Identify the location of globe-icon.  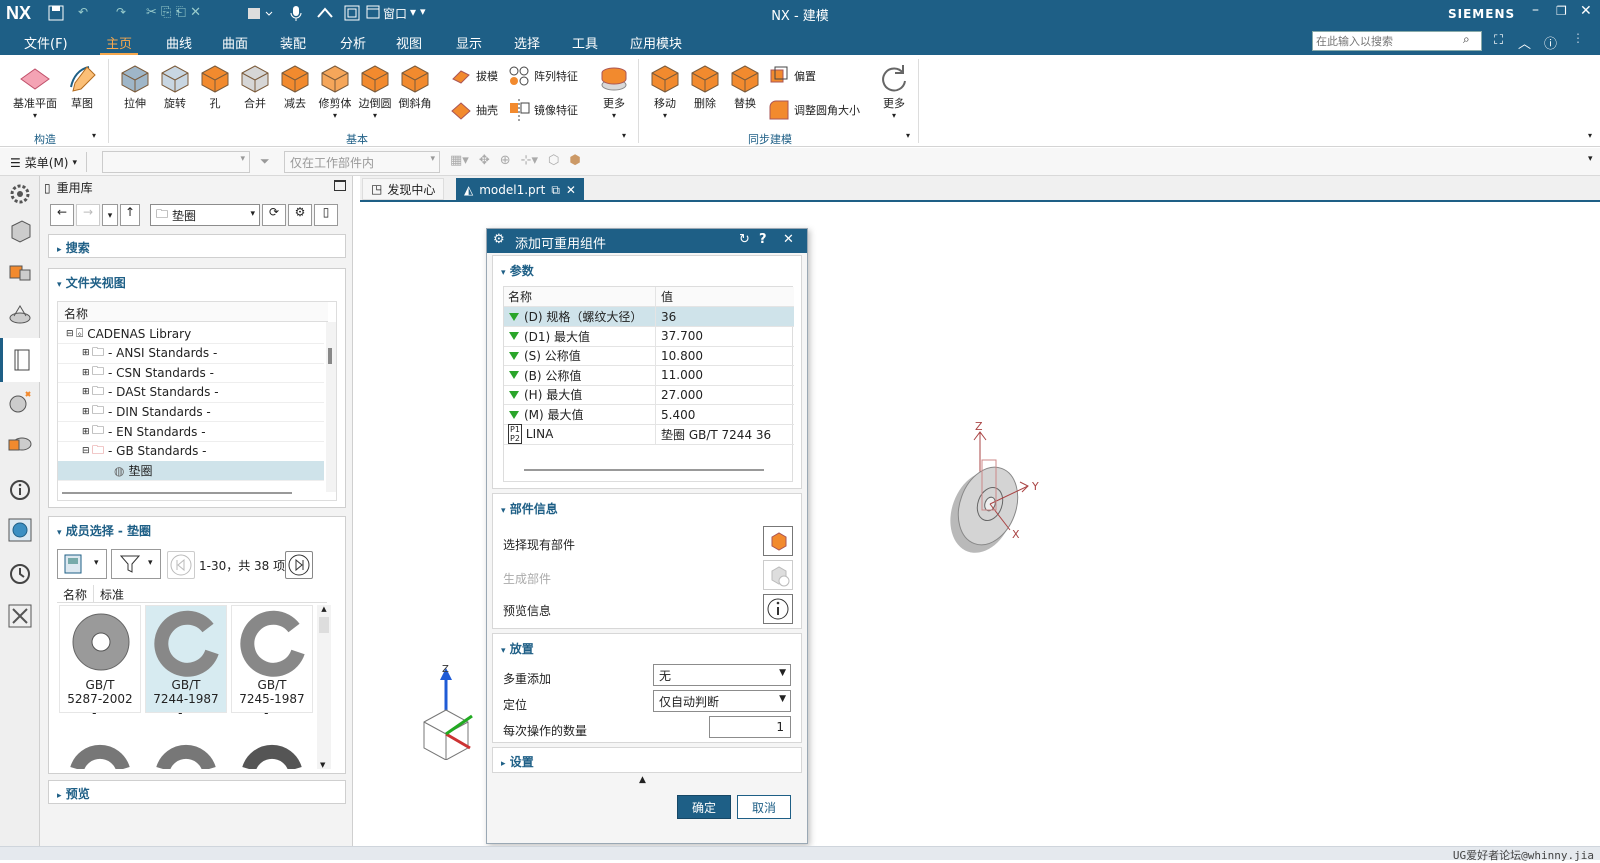
(20, 530).